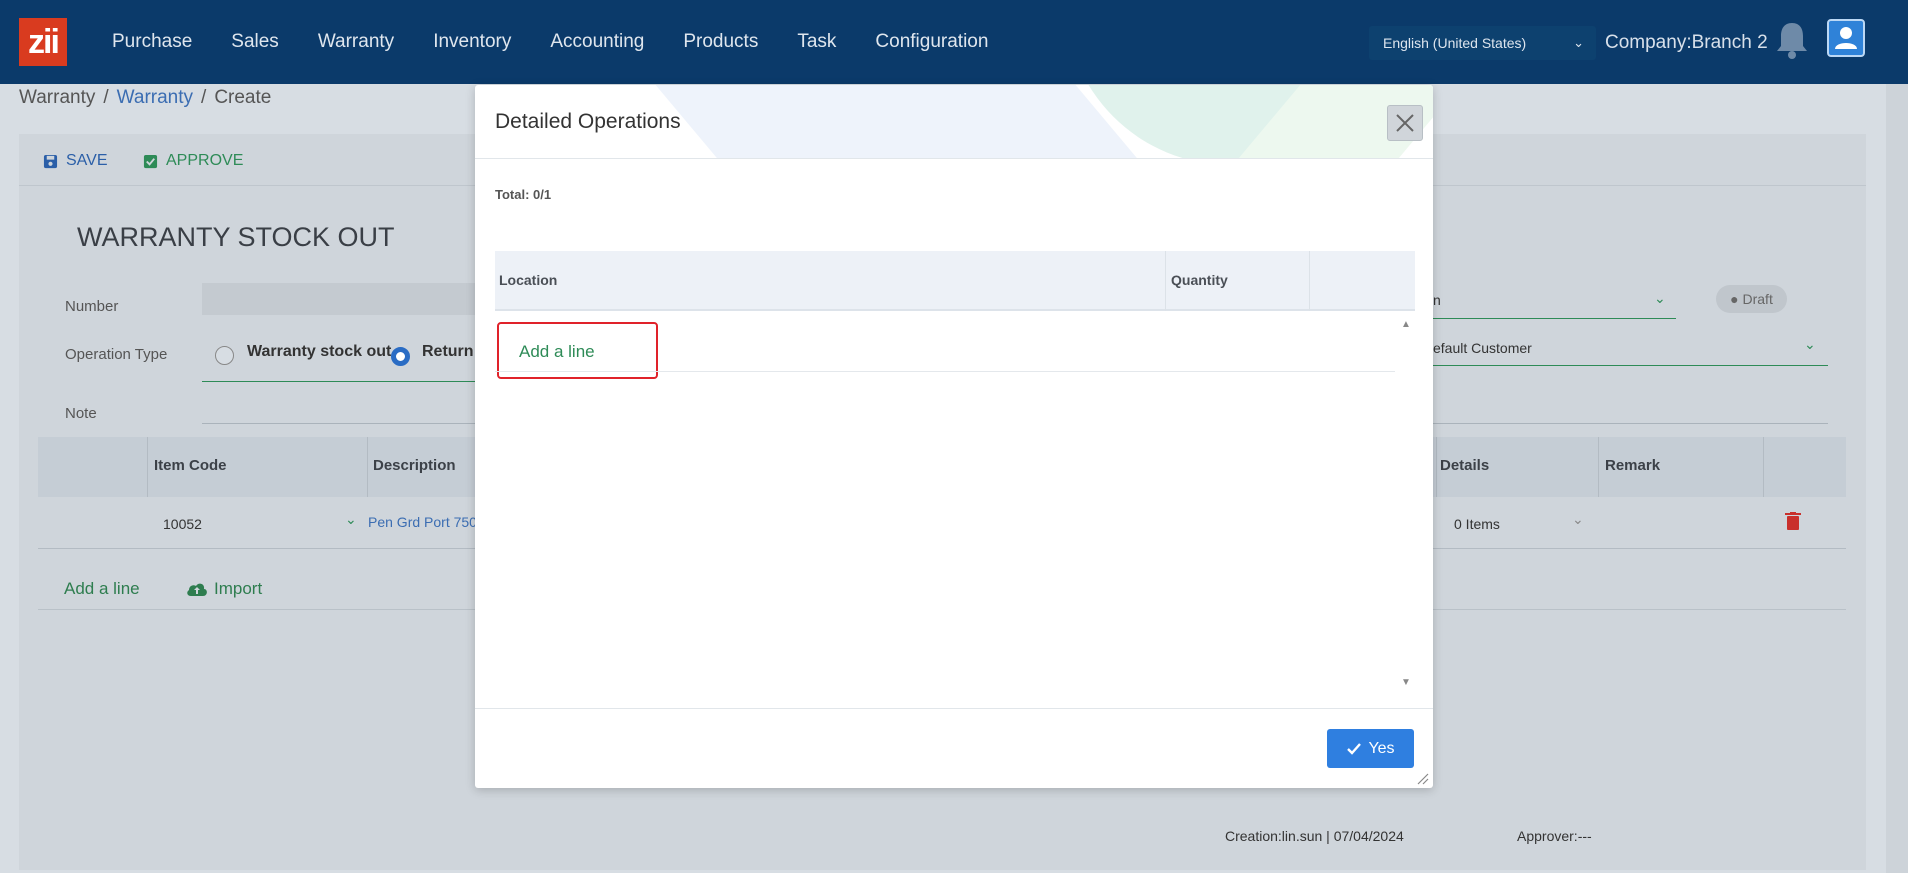  Describe the element at coordinates (1751, 299) in the screenshot. I see `status-badge: ● Draft` at that location.